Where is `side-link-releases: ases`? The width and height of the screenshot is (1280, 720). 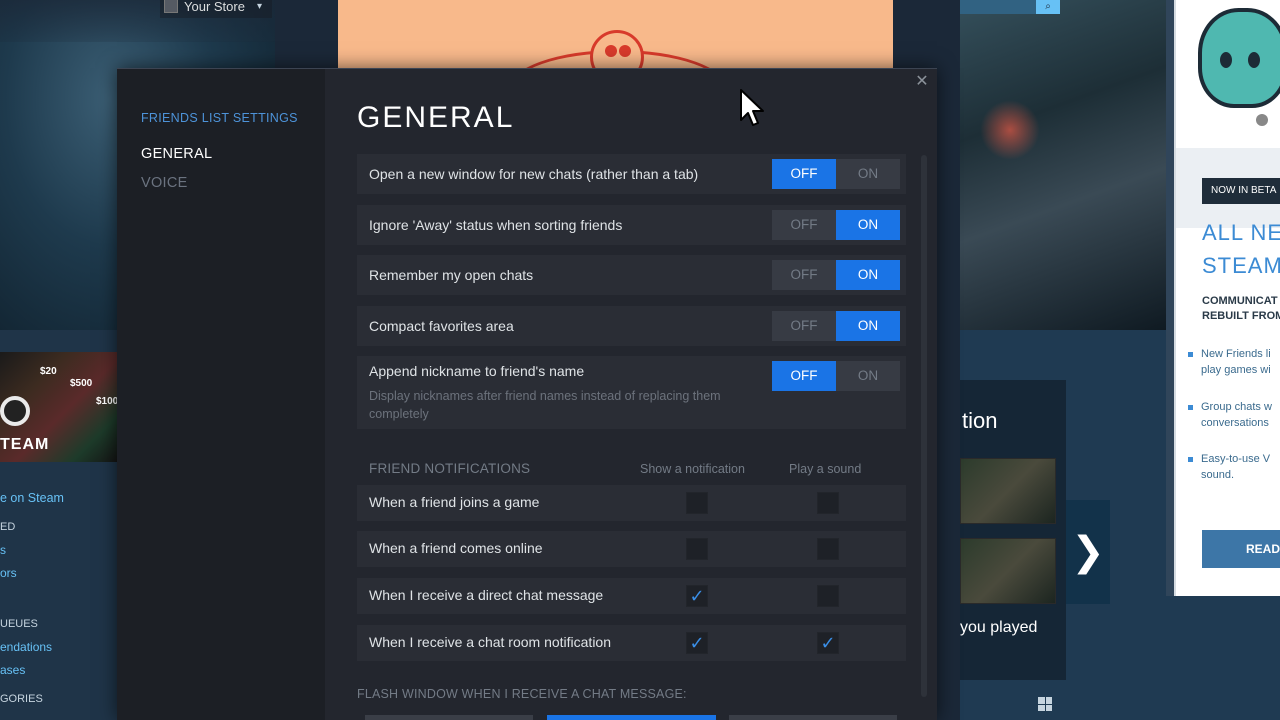 side-link-releases: ases is located at coordinates (12, 670).